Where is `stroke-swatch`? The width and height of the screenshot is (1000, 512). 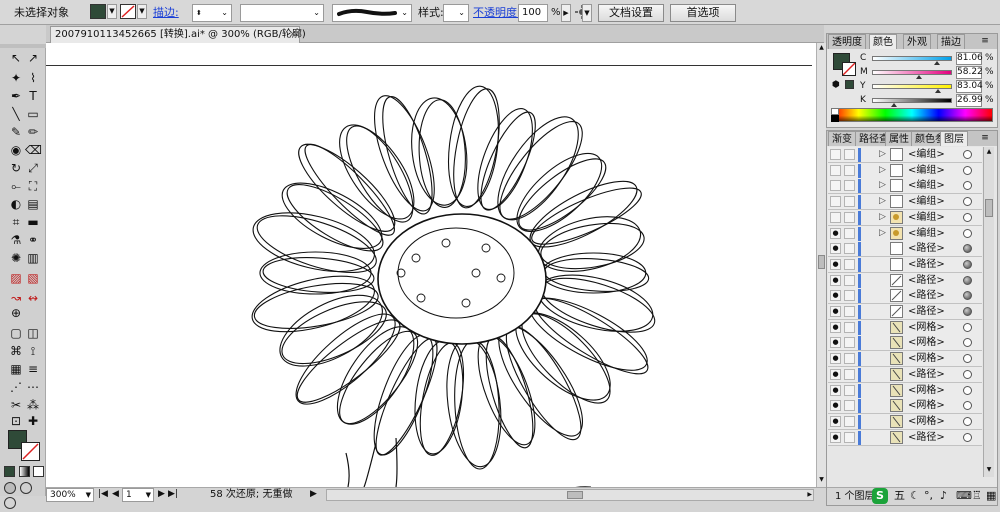 stroke-swatch is located at coordinates (128, 11).